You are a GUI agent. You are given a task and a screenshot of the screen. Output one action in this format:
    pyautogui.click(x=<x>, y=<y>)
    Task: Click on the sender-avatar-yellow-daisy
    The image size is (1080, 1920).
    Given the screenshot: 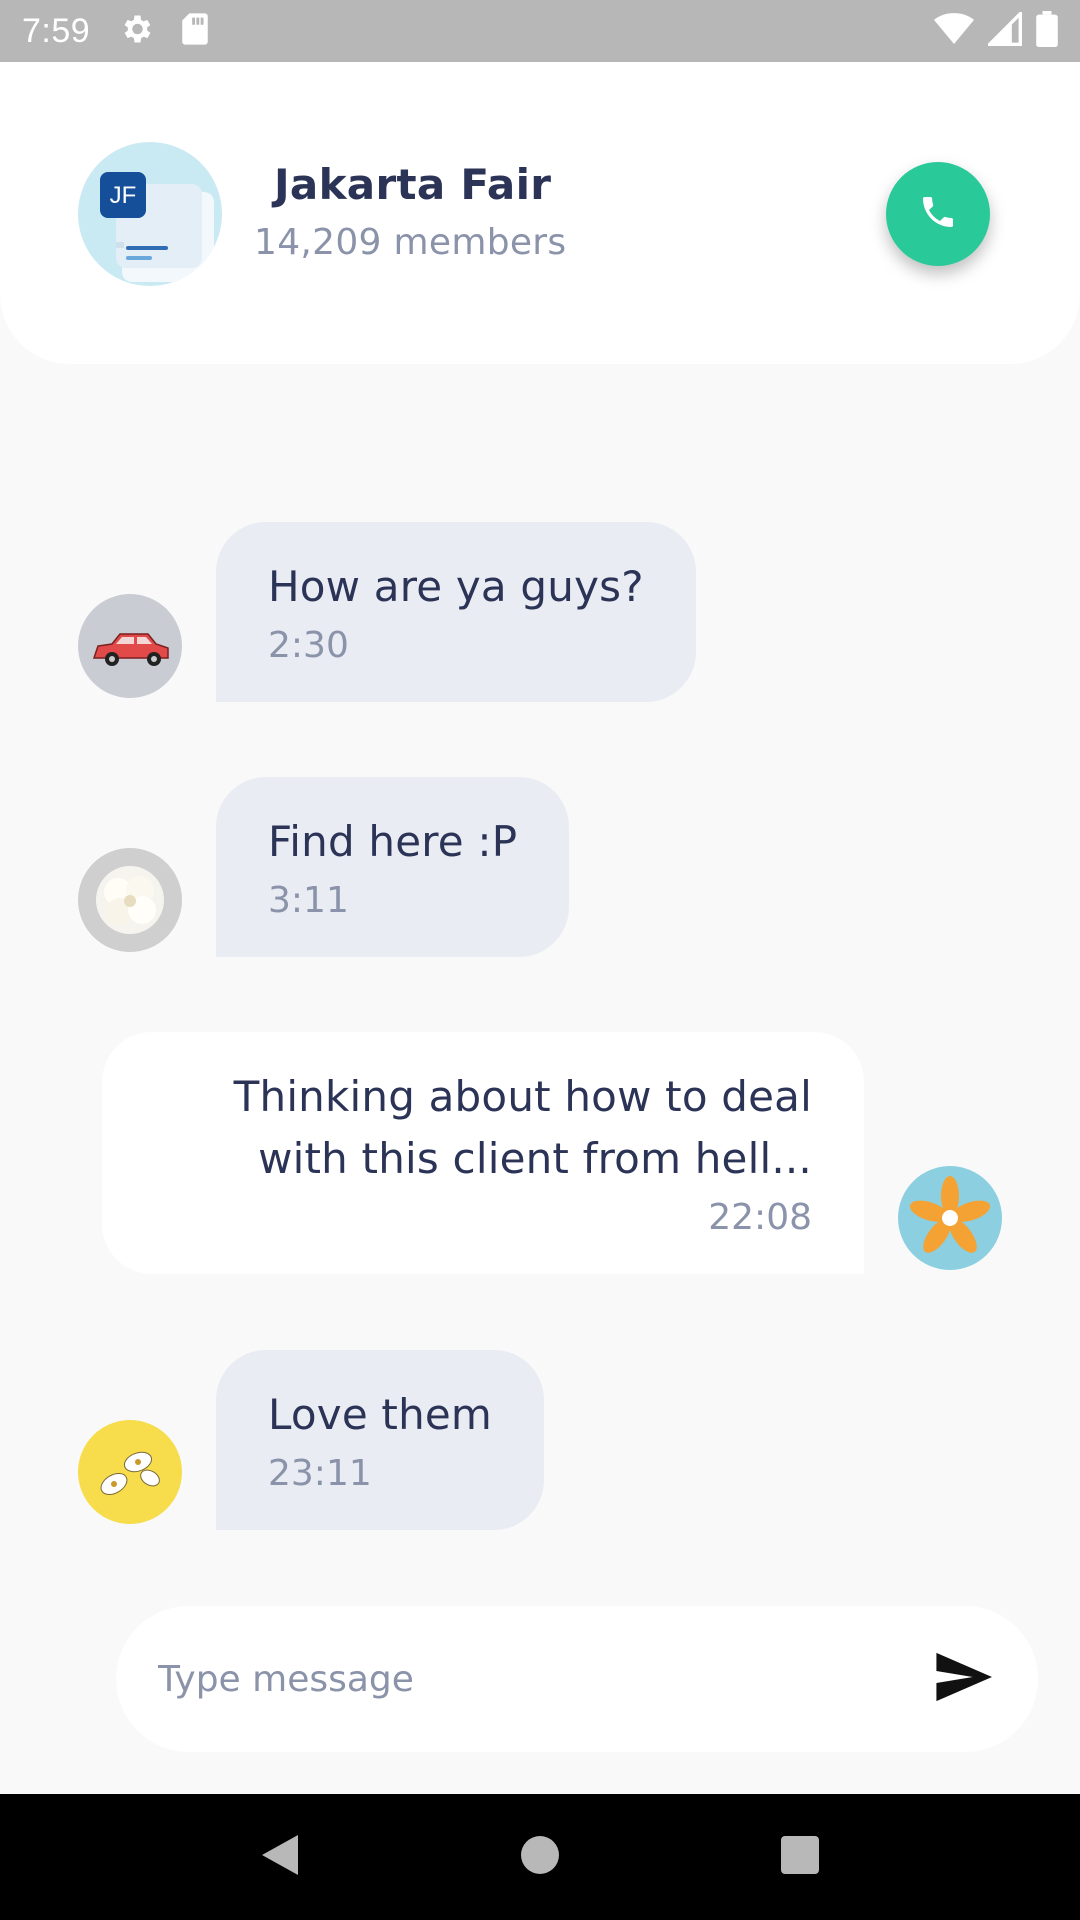 What is the action you would take?
    pyautogui.click(x=130, y=1472)
    